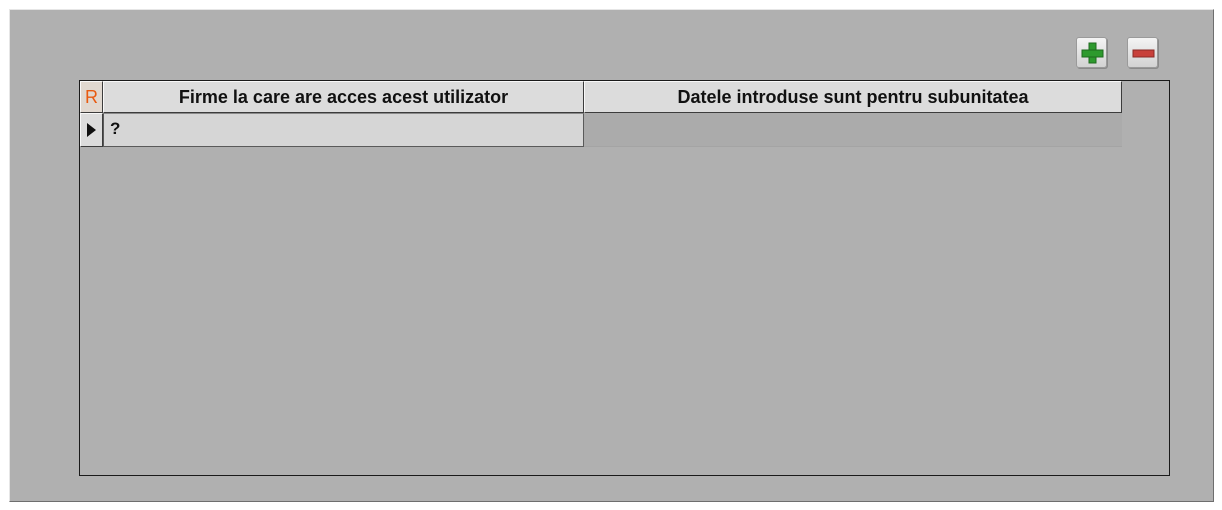 The height and width of the screenshot is (510, 1222). I want to click on record-indicator-header: R, so click(91, 97).